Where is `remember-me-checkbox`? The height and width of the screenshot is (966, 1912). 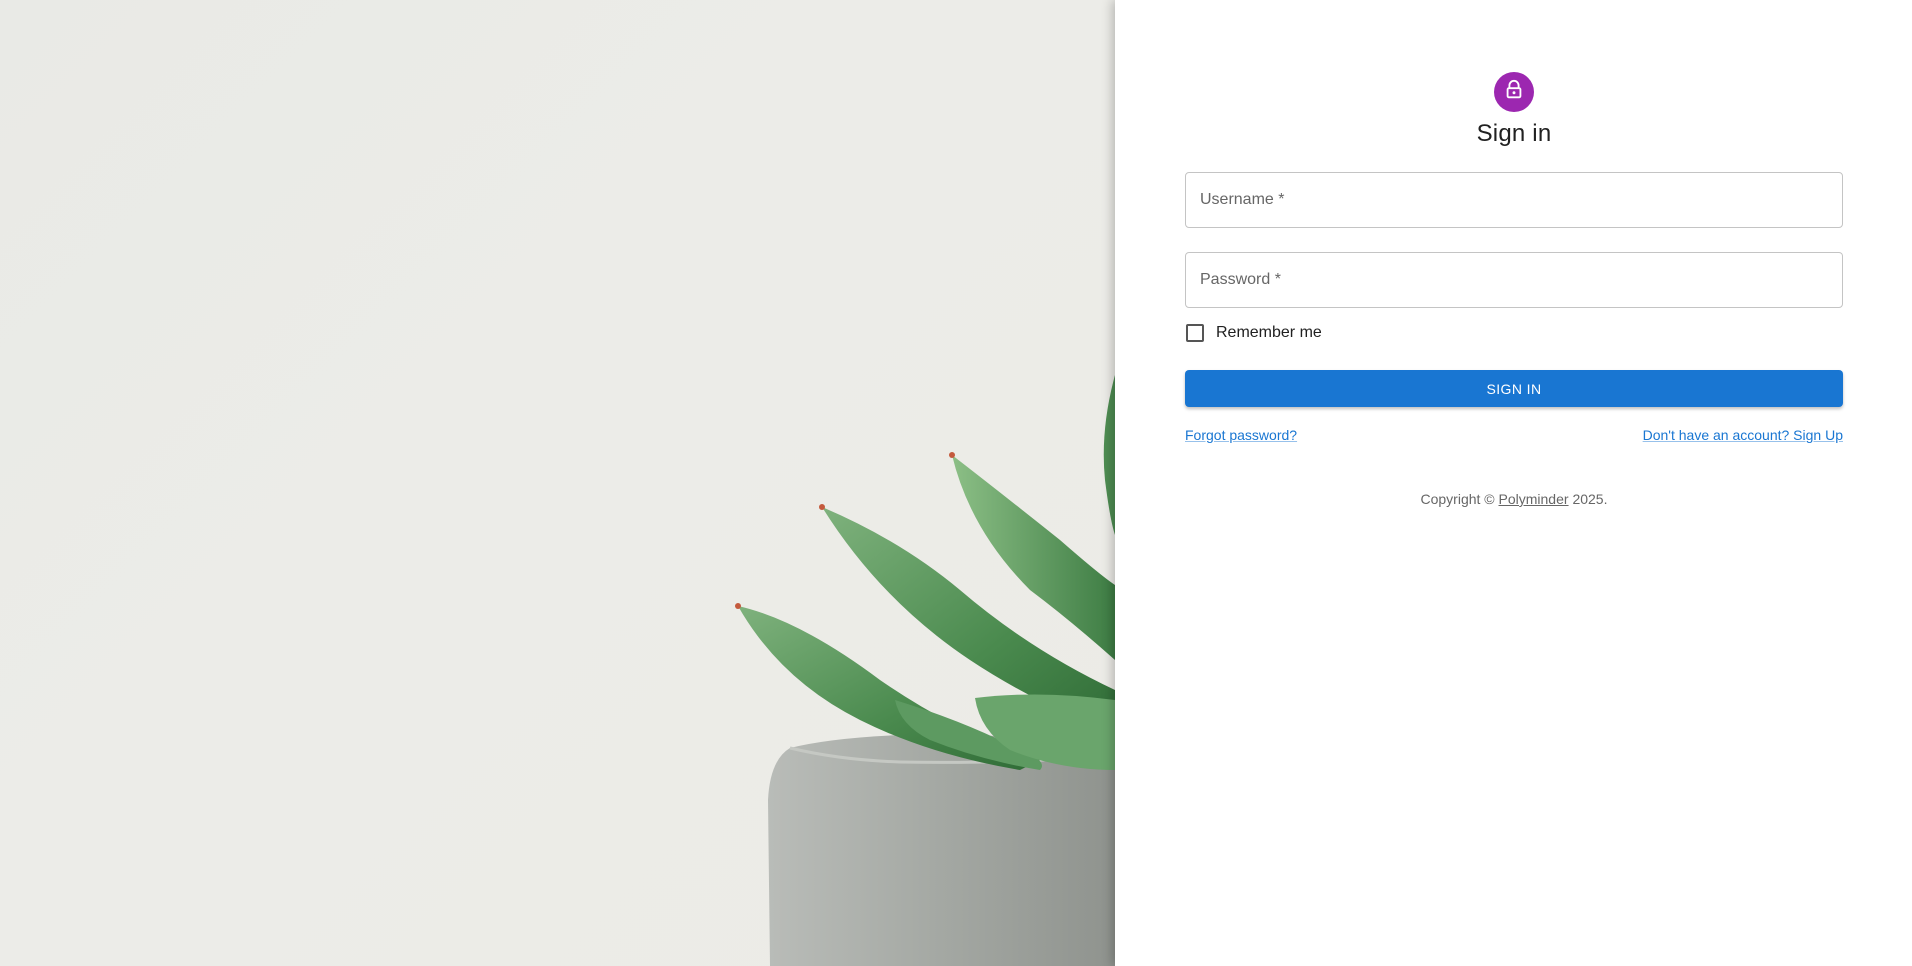
remember-me-checkbox is located at coordinates (1195, 333).